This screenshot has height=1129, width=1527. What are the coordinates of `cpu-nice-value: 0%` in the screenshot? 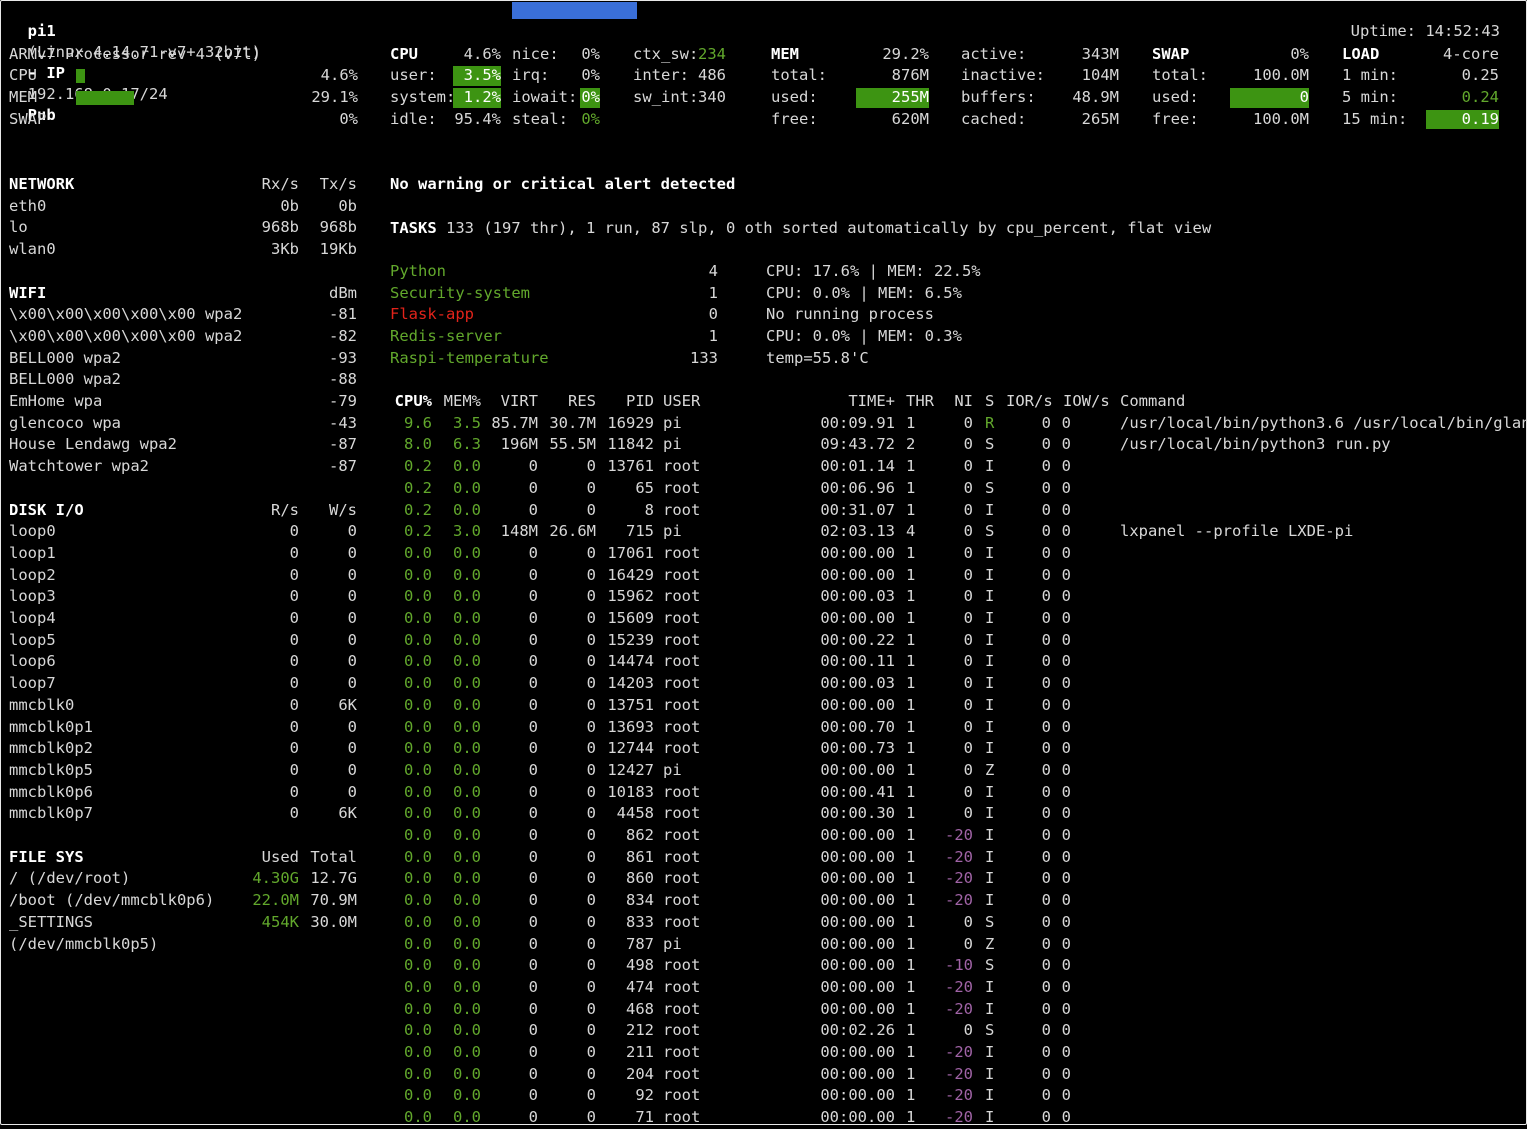 It's located at (590, 53).